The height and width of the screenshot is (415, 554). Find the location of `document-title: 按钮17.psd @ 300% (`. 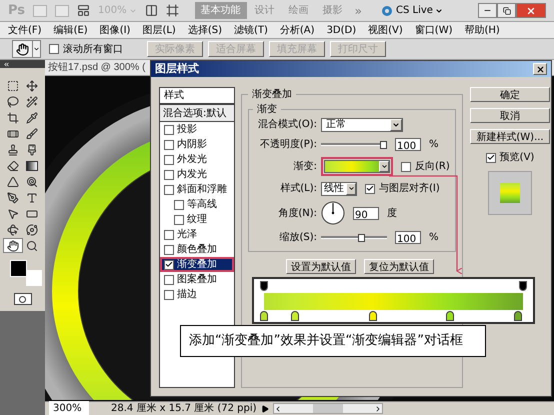

document-title: 按钮17.psd @ 300% ( is located at coordinates (97, 67).